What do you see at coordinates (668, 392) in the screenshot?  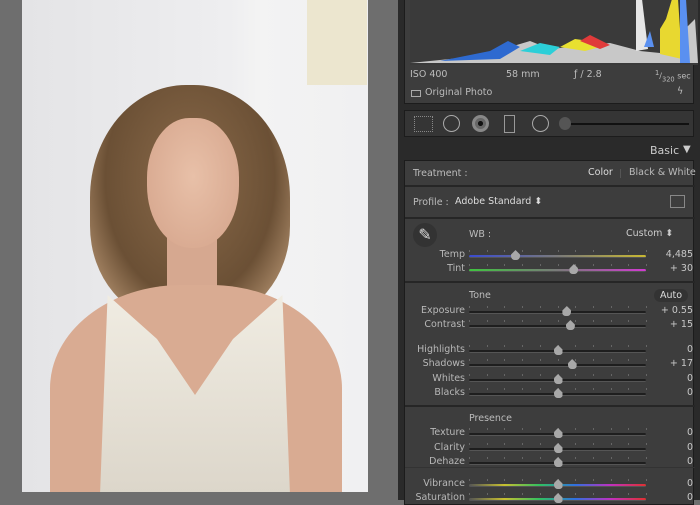 I see `blacks-value: 0` at bounding box center [668, 392].